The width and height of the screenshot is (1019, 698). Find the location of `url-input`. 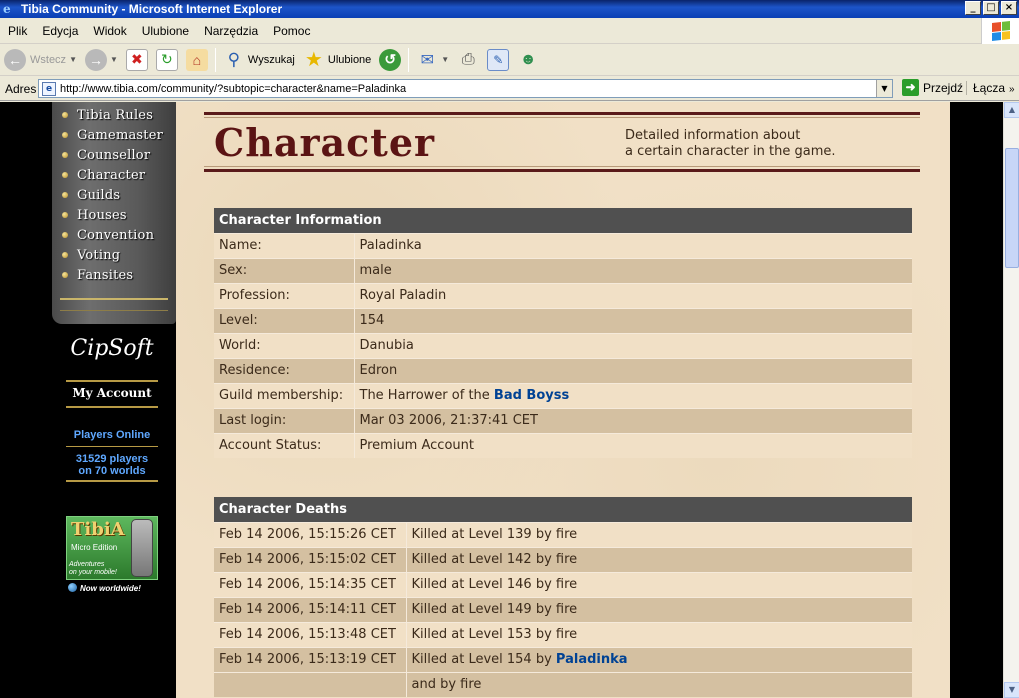

url-input is located at coordinates (465, 88).